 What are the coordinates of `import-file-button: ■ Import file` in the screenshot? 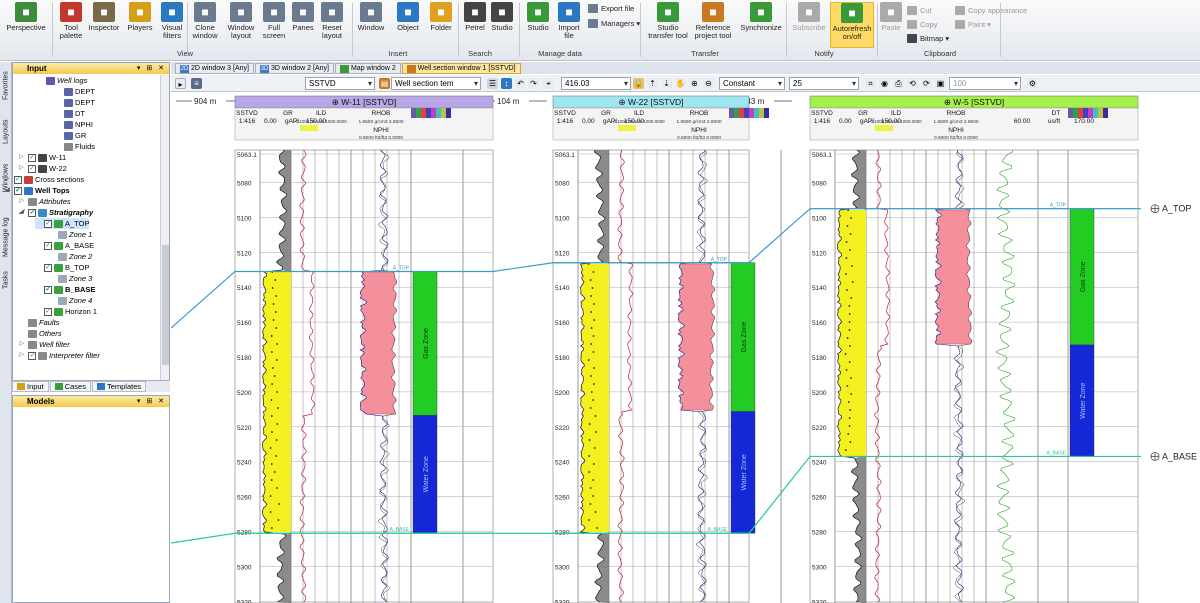 It's located at (569, 25).